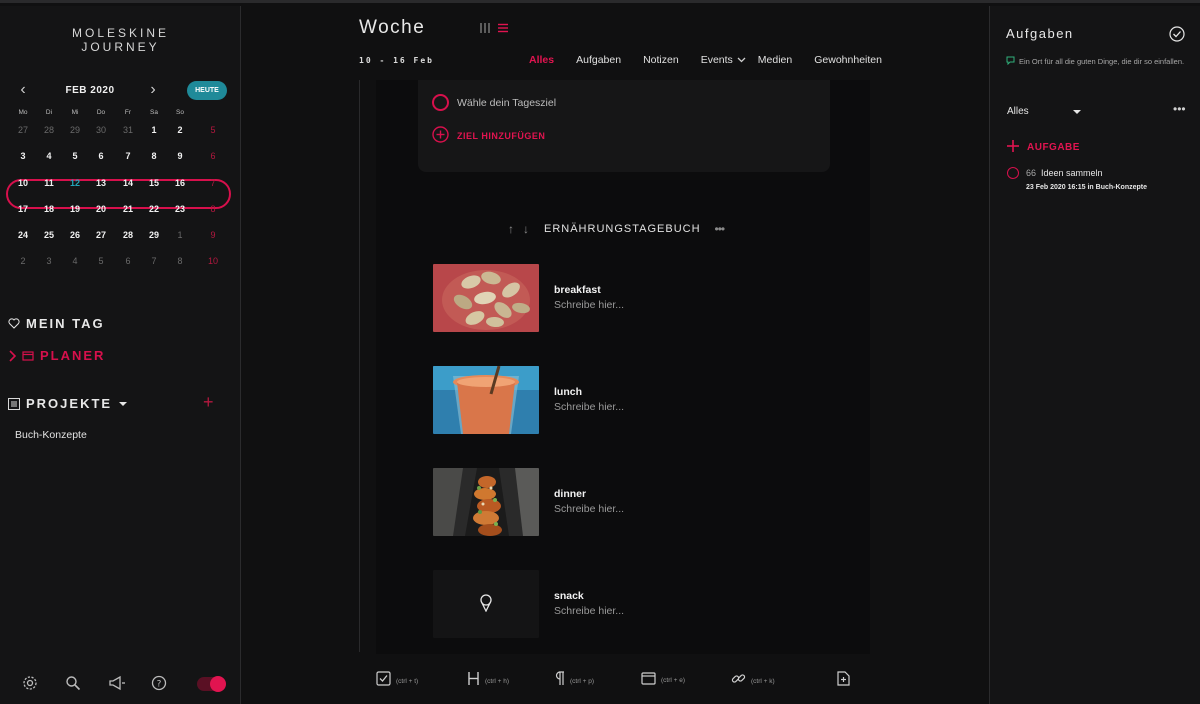 Image resolution: width=1200 pixels, height=704 pixels. Describe the element at coordinates (663, 680) in the screenshot. I see `insert-event-button: (ctrl + e)` at that location.